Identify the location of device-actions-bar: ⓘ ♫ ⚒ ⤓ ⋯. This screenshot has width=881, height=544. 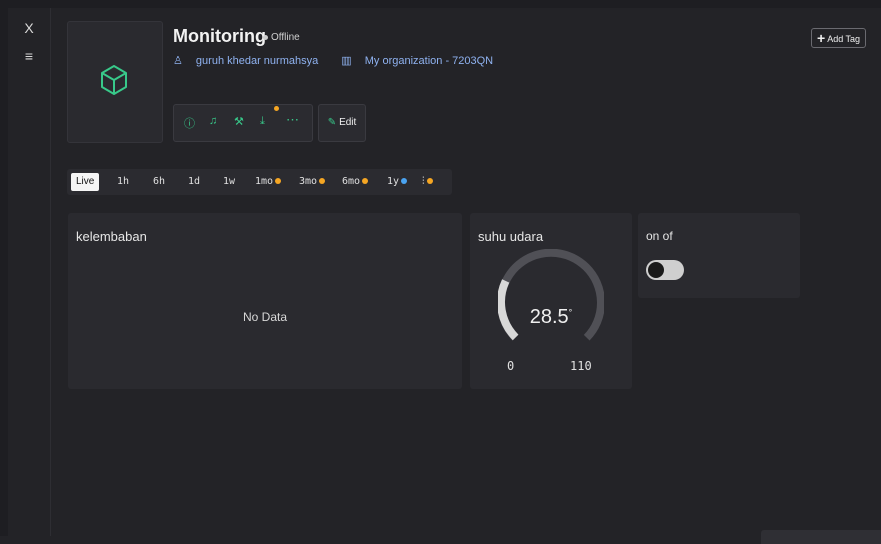
(243, 123).